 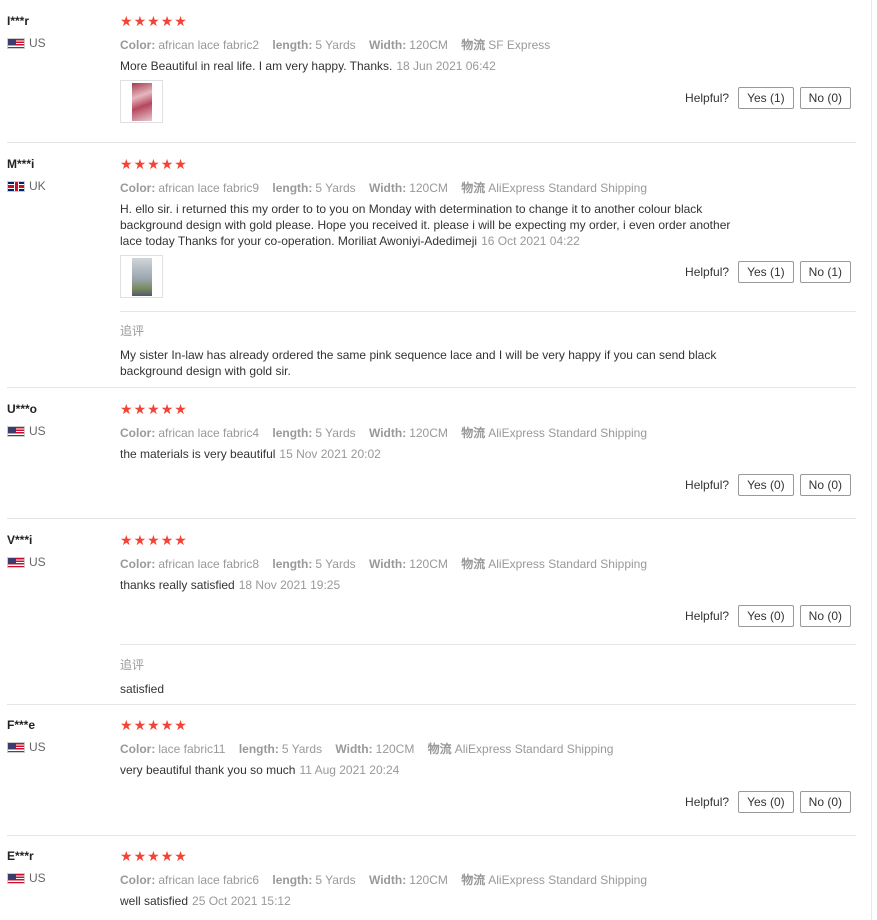 I want to click on review-date: 18 Jun 2021 06:42, so click(x=446, y=66).